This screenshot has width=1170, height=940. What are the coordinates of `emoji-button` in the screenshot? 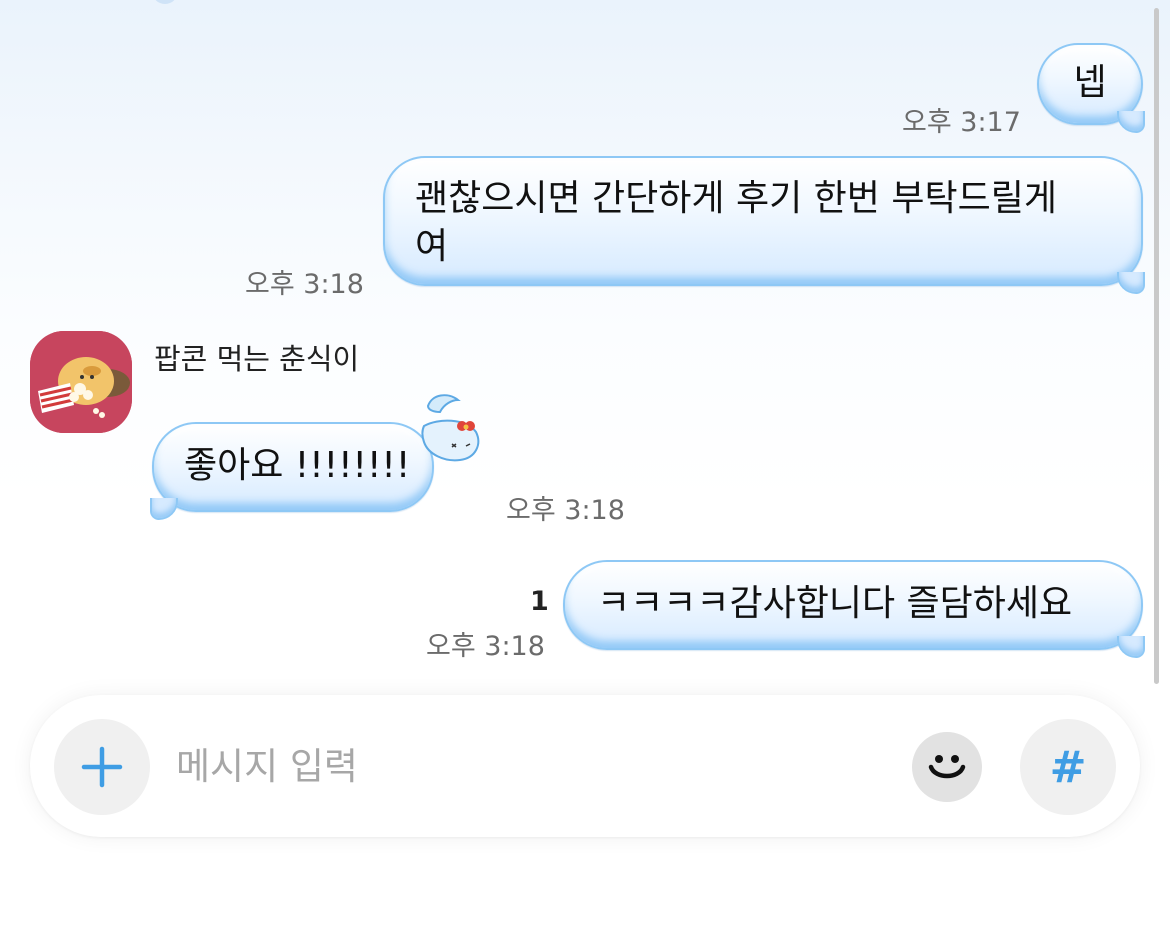 It's located at (947, 767).